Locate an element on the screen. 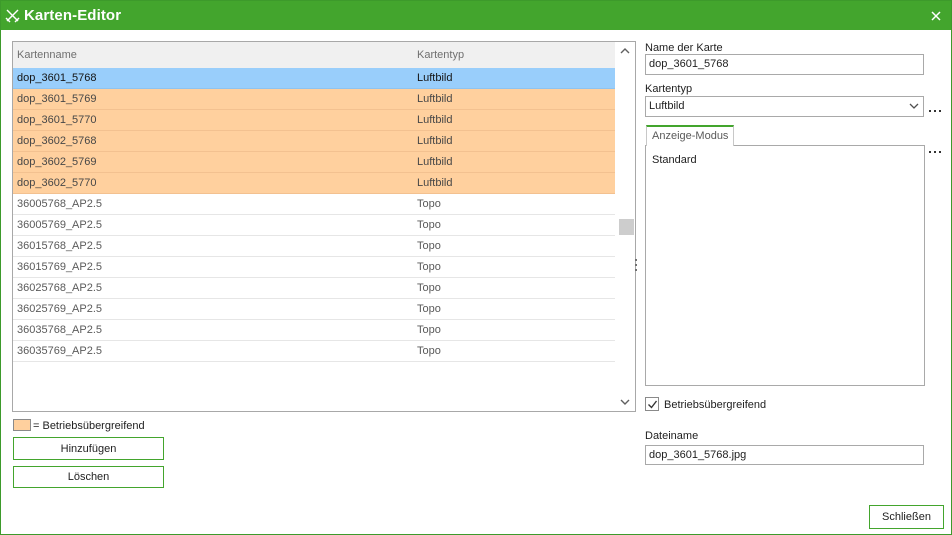 The width and height of the screenshot is (952, 535). table-row: dop_3602_5768 Luftbild is located at coordinates (314, 141).